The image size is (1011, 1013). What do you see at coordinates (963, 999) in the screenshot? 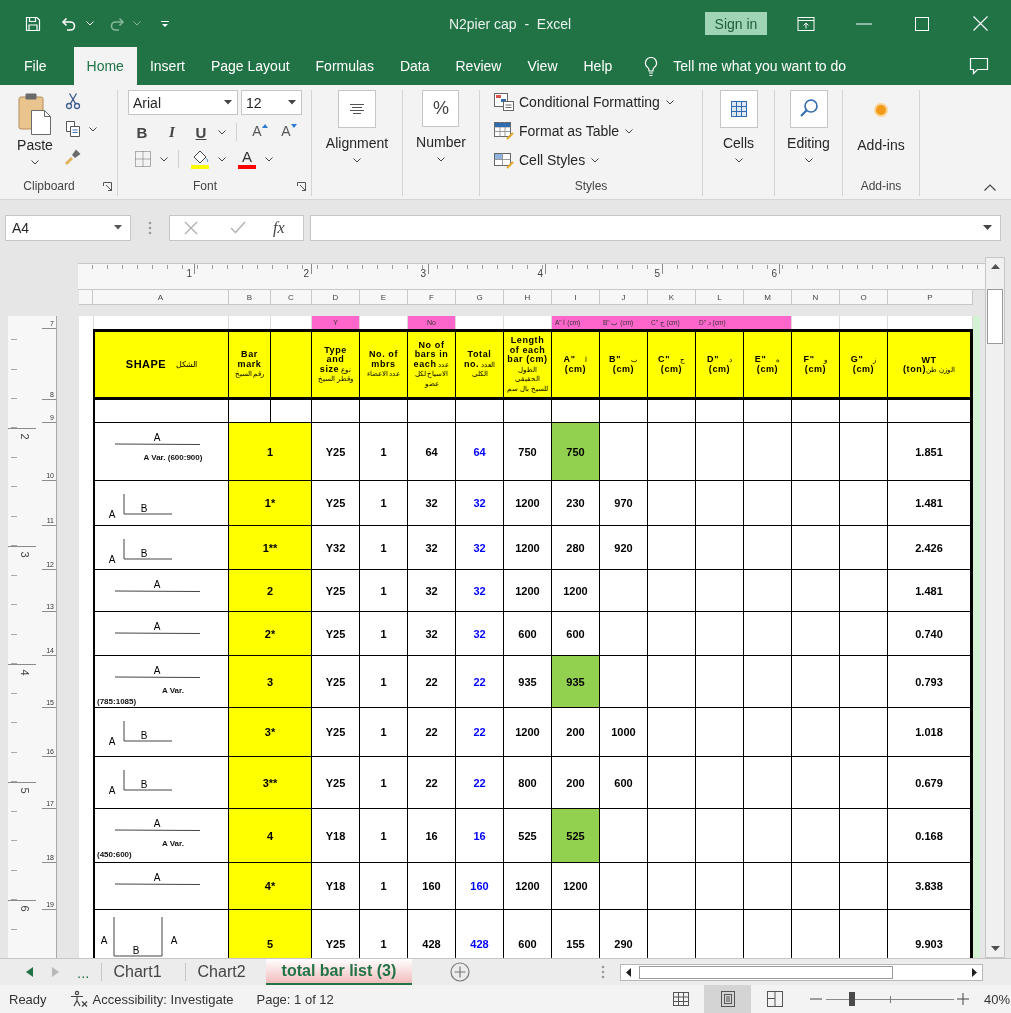
I see `plus-icon` at bounding box center [963, 999].